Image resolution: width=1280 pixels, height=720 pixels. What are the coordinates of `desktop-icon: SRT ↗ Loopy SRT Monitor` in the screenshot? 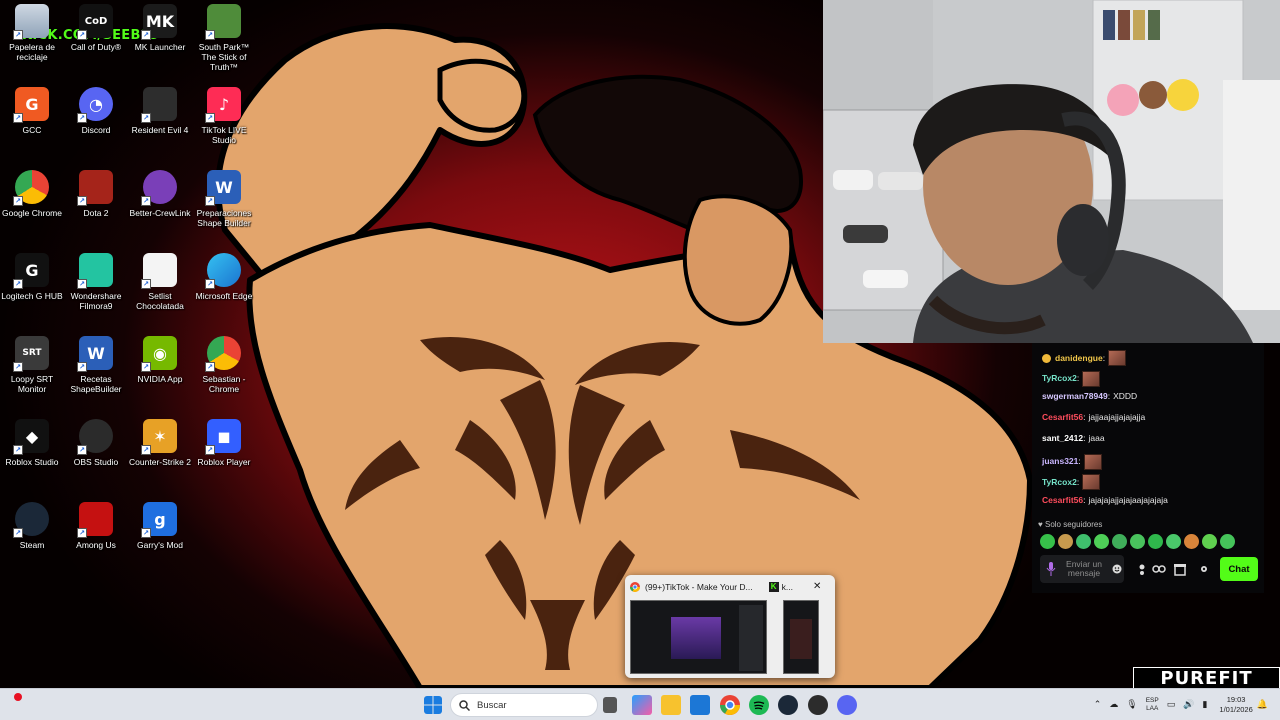 It's located at (32, 365).